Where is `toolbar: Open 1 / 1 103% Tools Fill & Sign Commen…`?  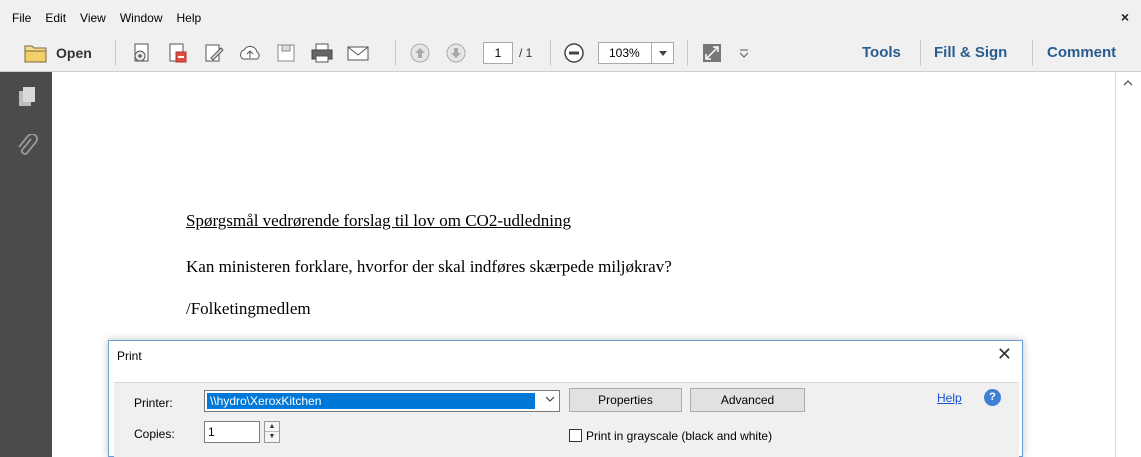 toolbar: Open 1 / 1 103% Tools Fill & Sign Commen… is located at coordinates (570, 53).